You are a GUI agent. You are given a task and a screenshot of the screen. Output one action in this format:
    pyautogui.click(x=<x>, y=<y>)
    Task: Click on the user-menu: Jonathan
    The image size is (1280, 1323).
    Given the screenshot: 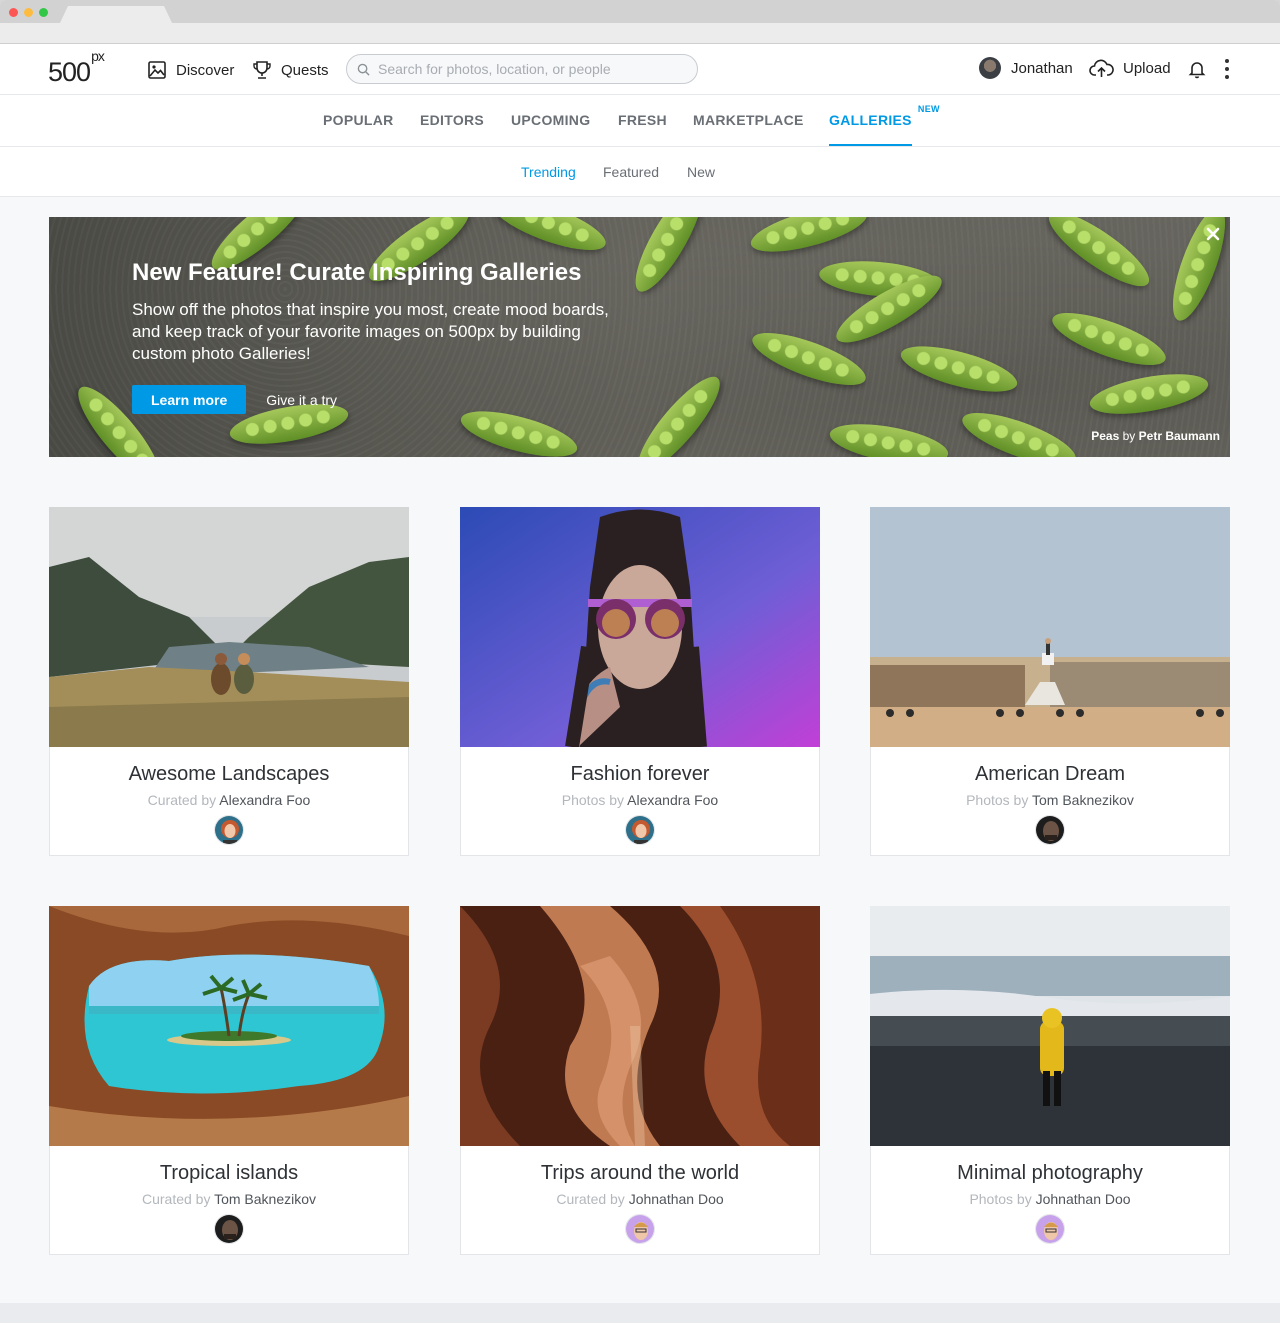 What is the action you would take?
    pyautogui.click(x=1026, y=68)
    